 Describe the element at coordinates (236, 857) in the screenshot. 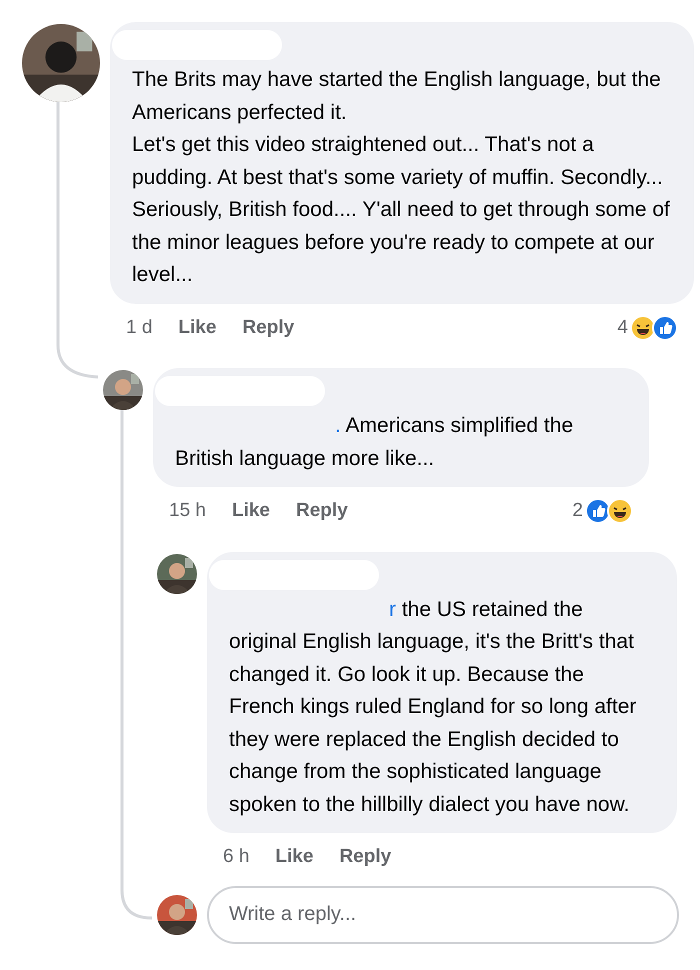

I see `timestamp: 6 h` at that location.